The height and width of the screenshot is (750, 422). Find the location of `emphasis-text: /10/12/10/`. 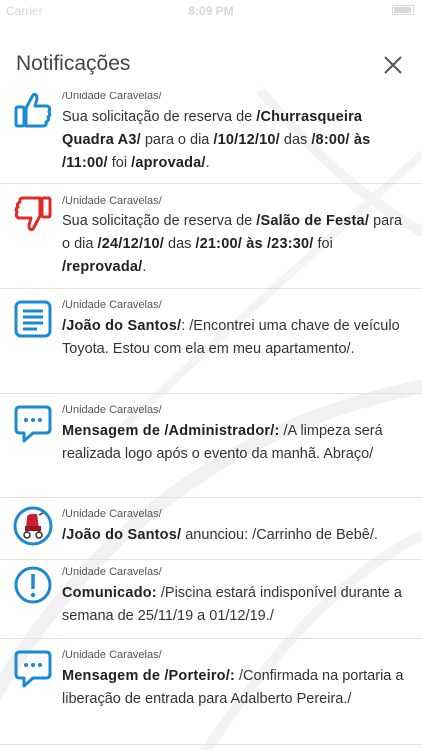

emphasis-text: /10/12/10/ is located at coordinates (246, 140).